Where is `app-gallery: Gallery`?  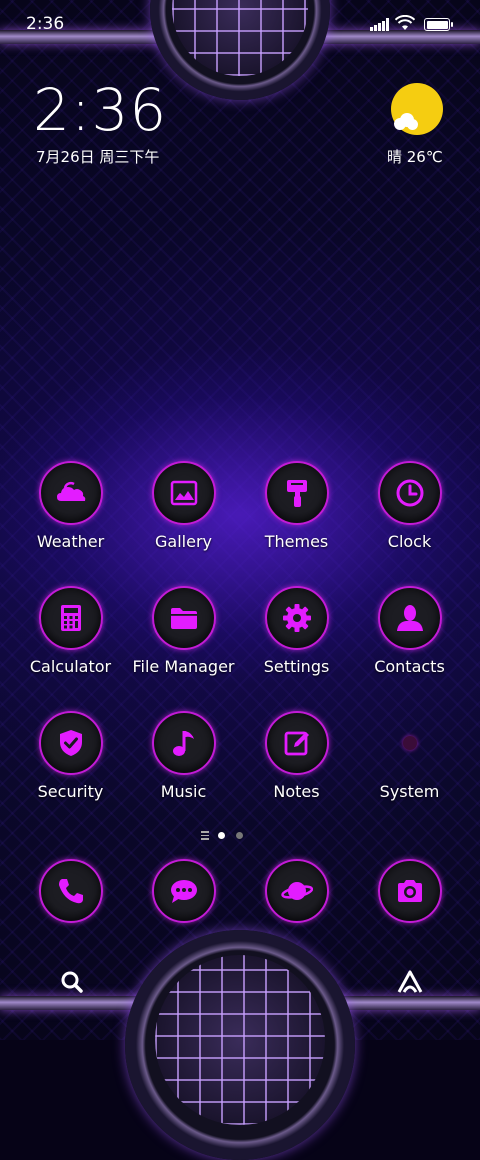
app-gallery: Gallery is located at coordinates (183, 506).